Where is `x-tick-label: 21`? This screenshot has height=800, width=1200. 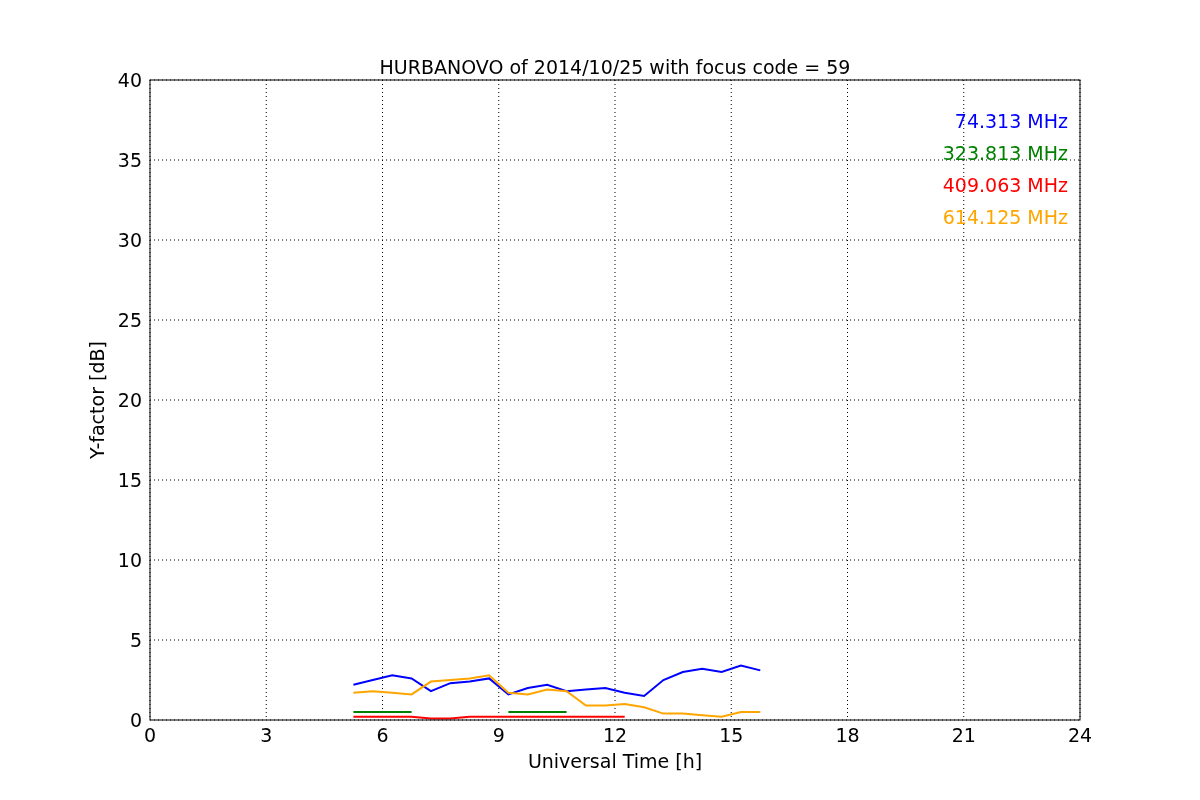 x-tick-label: 21 is located at coordinates (963, 735).